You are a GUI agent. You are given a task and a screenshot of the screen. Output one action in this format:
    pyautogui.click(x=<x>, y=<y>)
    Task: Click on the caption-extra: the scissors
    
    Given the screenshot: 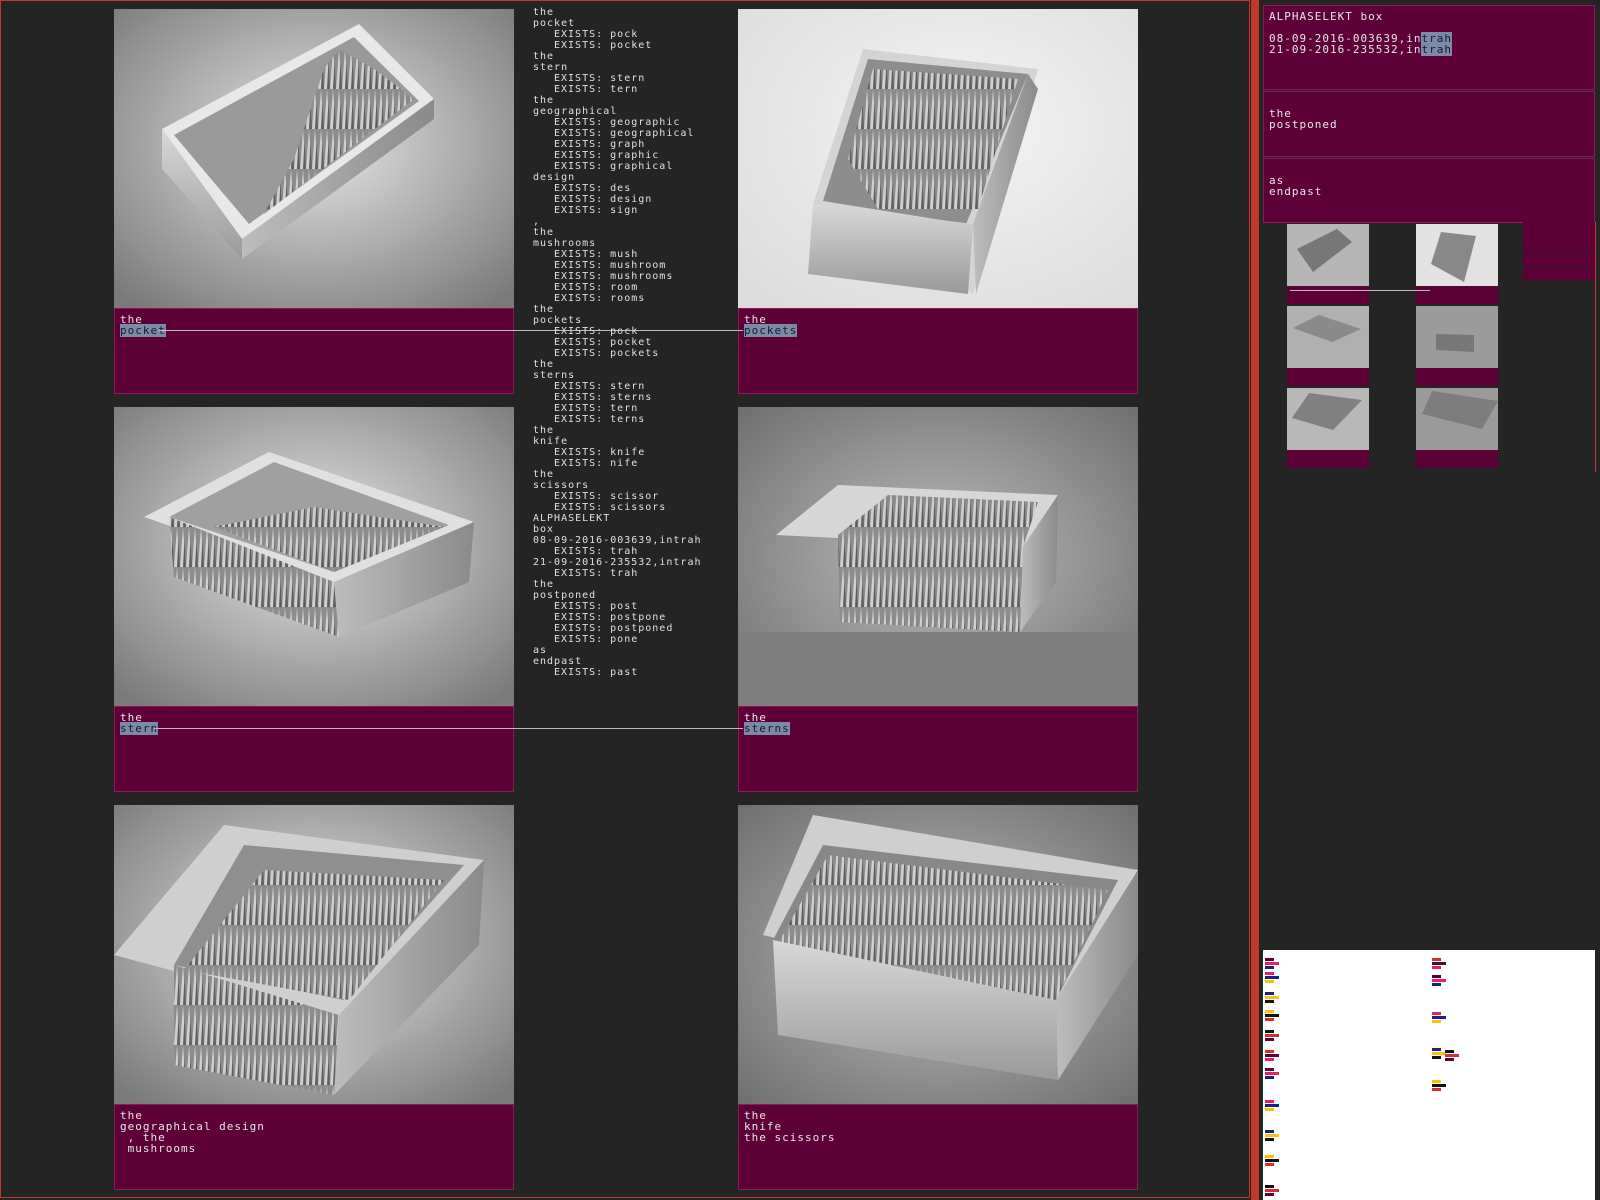 What is the action you would take?
    pyautogui.click(x=790, y=1137)
    